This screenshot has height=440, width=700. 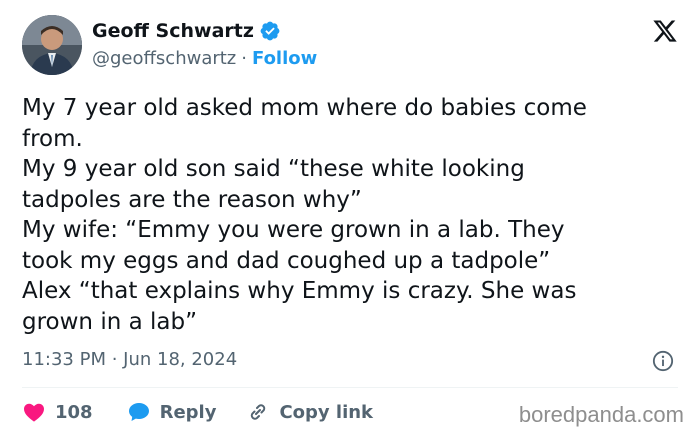 I want to click on action-bar: 108 Reply Copy link, so click(x=197, y=412).